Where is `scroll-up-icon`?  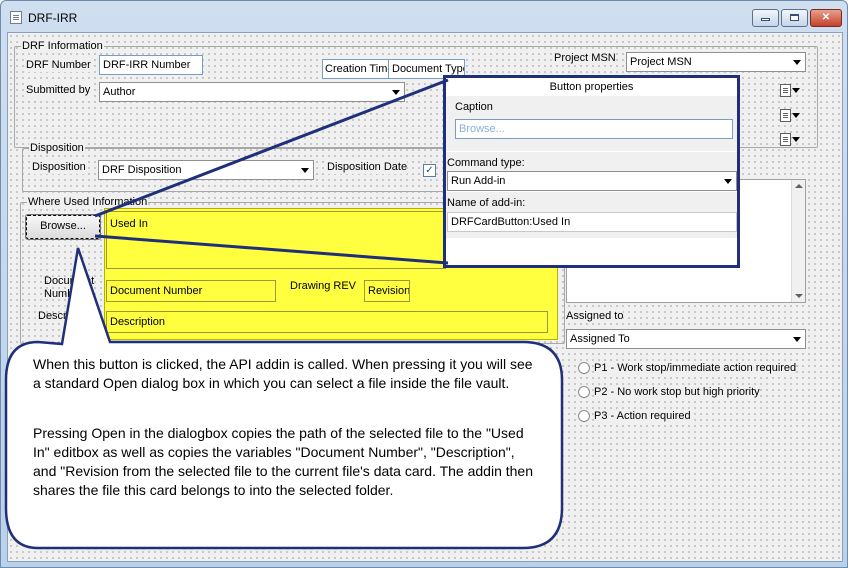 scroll-up-icon is located at coordinates (799, 186).